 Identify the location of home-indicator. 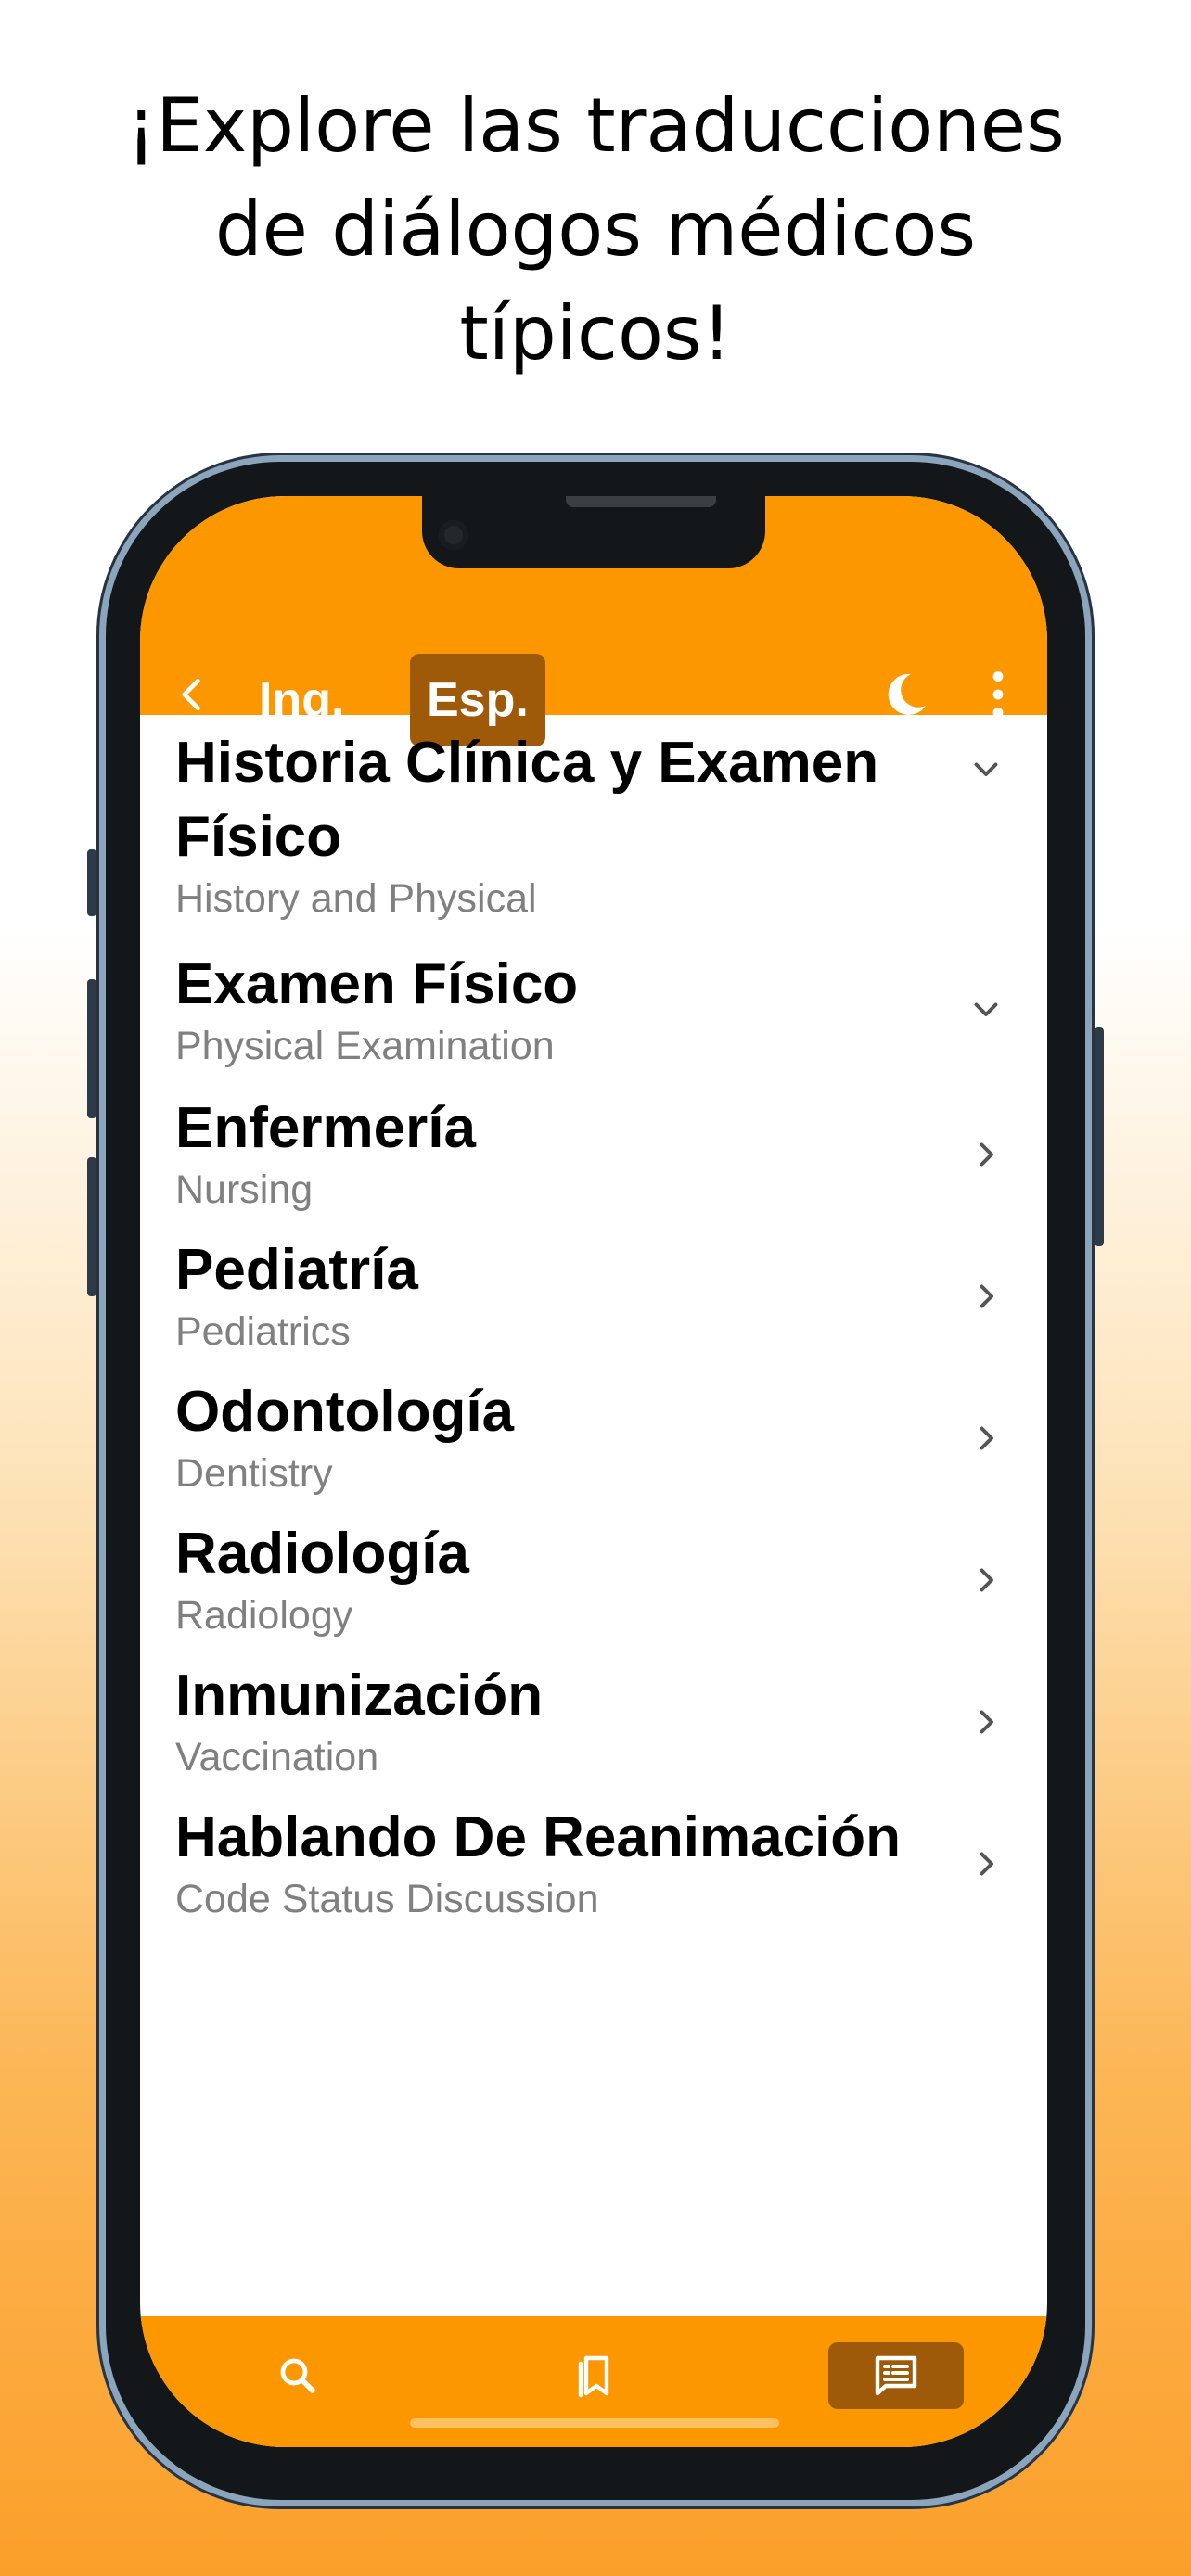
(594, 2423).